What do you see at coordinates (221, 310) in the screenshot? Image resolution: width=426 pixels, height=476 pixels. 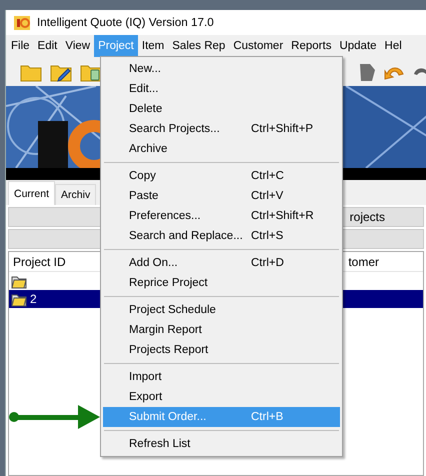 I see `menu-option: Project Schedule` at bounding box center [221, 310].